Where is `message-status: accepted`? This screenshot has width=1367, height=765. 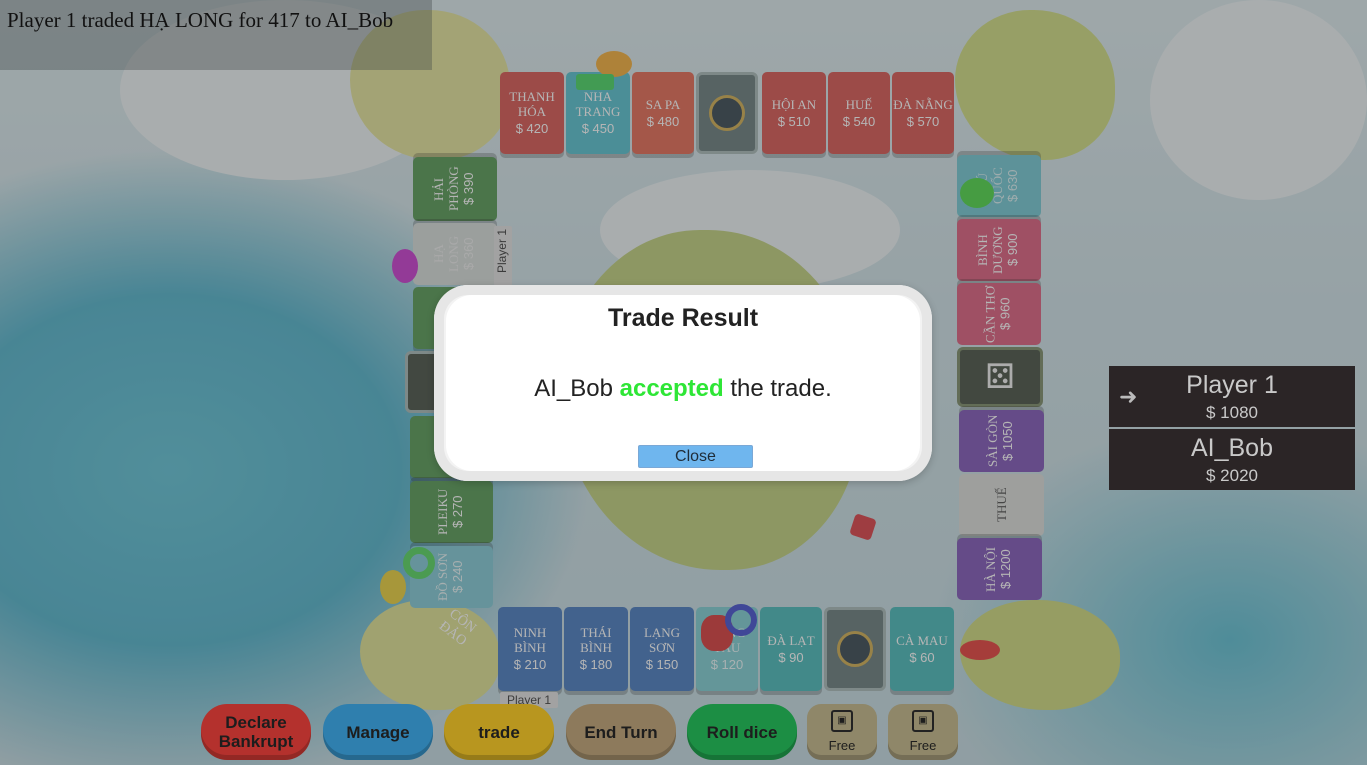
message-status: accepted is located at coordinates (671, 388).